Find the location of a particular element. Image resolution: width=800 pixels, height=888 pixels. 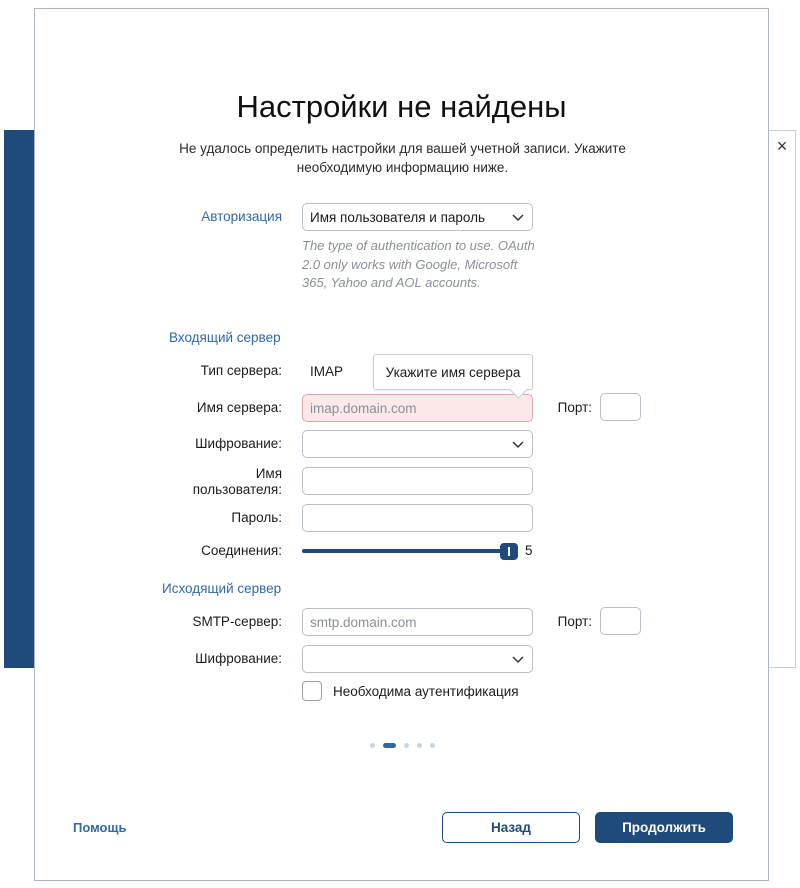

continue-button: Продолжить is located at coordinates (664, 827).